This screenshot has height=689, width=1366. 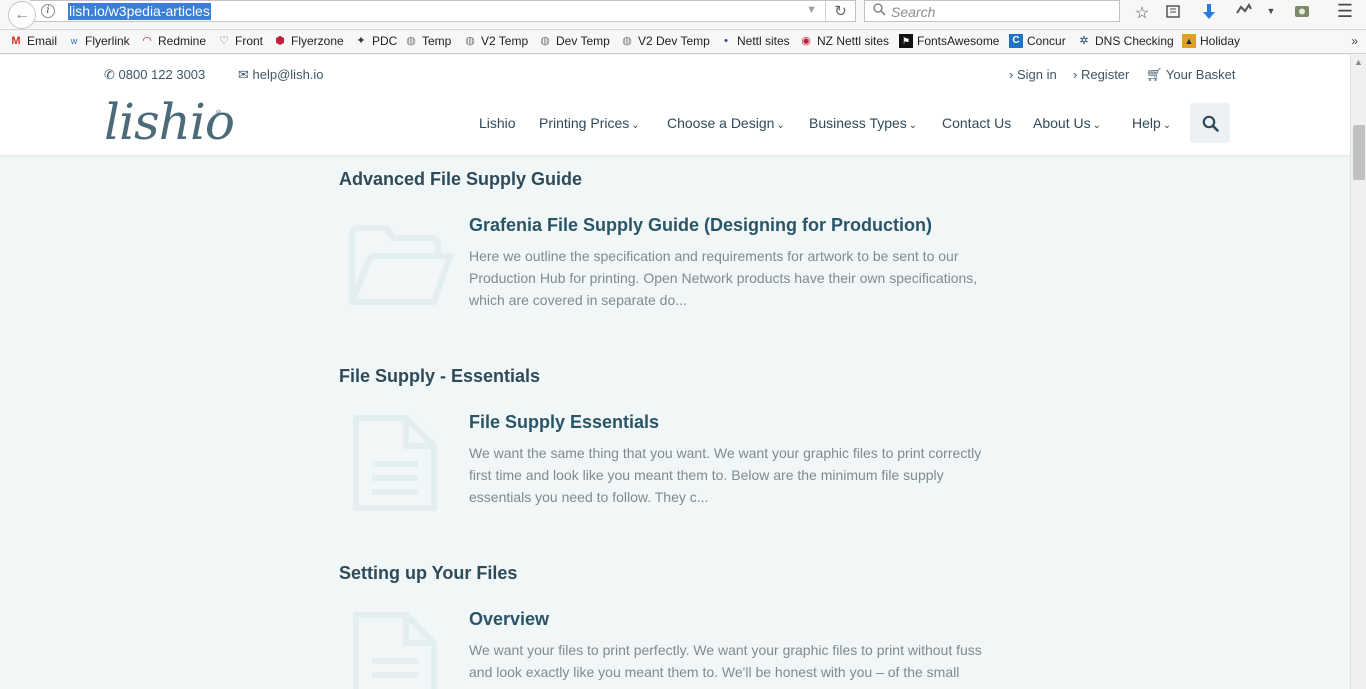 What do you see at coordinates (22, 15) in the screenshot?
I see `back-button: ←` at bounding box center [22, 15].